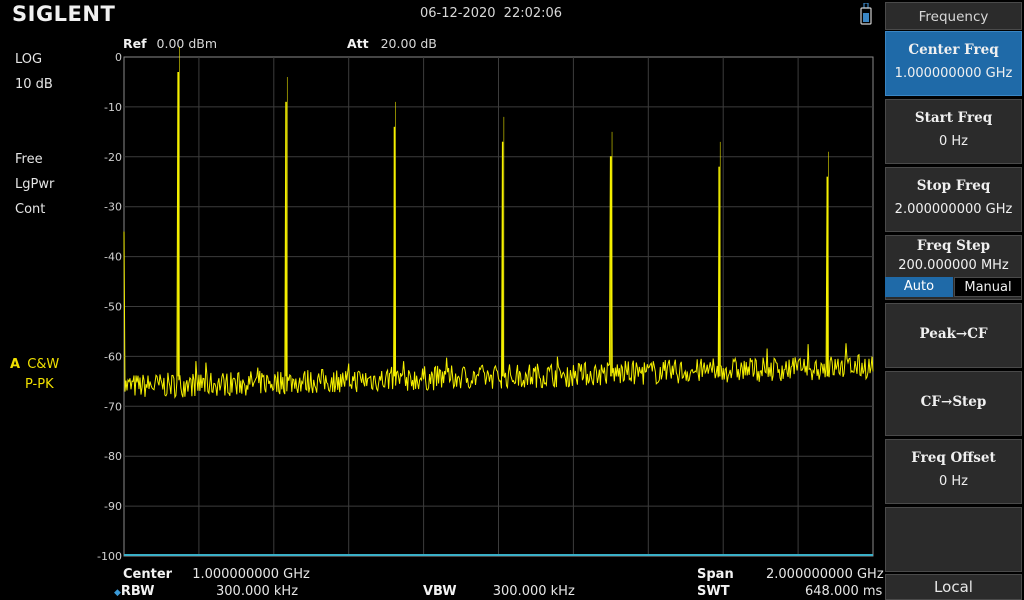  I want to click on y-tick-label: -30, so click(113, 207).